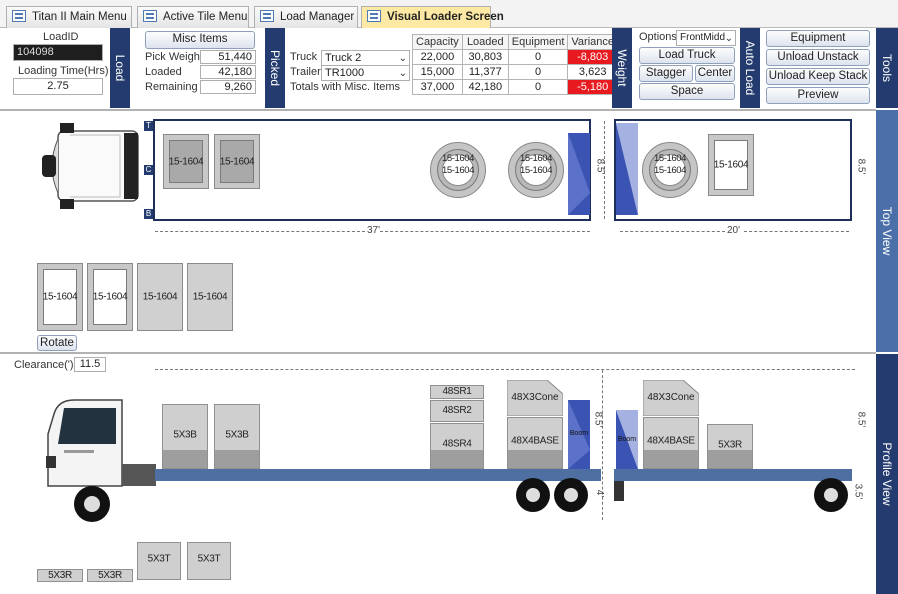 The width and height of the screenshot is (898, 594). I want to click on trailer-height-label: 8.5', so click(861, 419).